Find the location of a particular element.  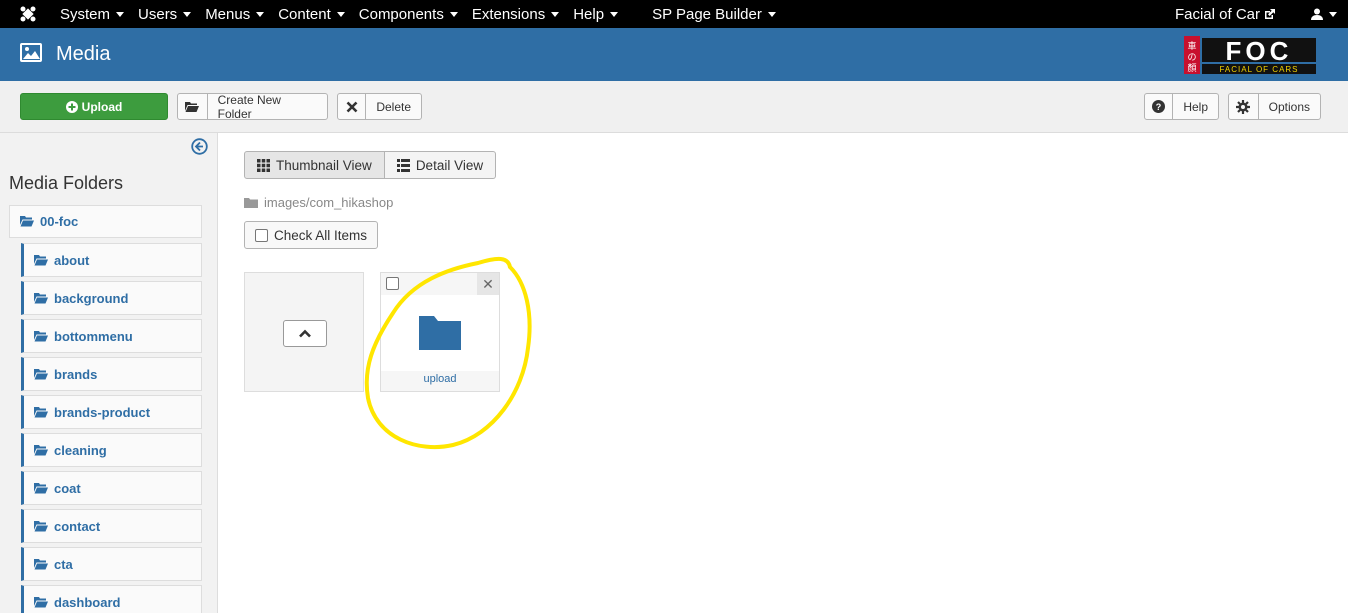

go-up-button is located at coordinates (305, 333).